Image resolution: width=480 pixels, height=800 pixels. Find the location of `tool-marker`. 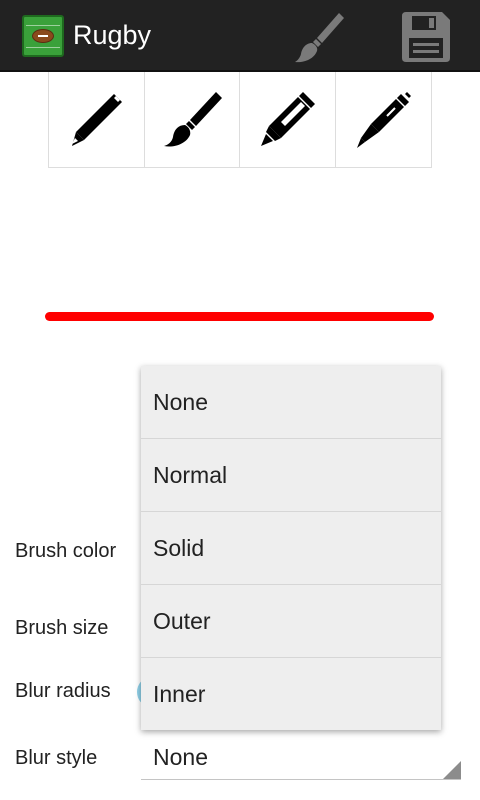

tool-marker is located at coordinates (288, 119).